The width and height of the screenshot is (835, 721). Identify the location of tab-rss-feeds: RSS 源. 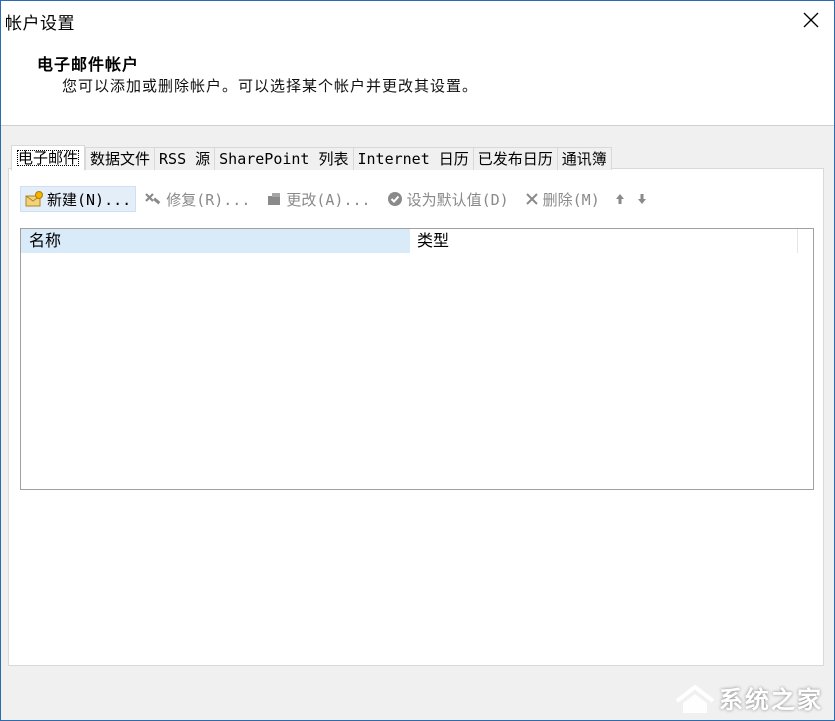
(184, 158).